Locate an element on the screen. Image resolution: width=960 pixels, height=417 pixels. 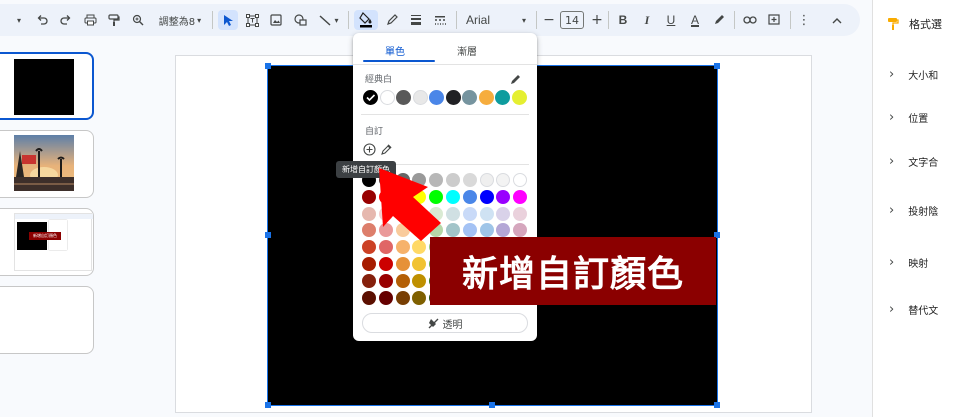
panel-section-position: › 位置 is located at coordinates (908, 117).